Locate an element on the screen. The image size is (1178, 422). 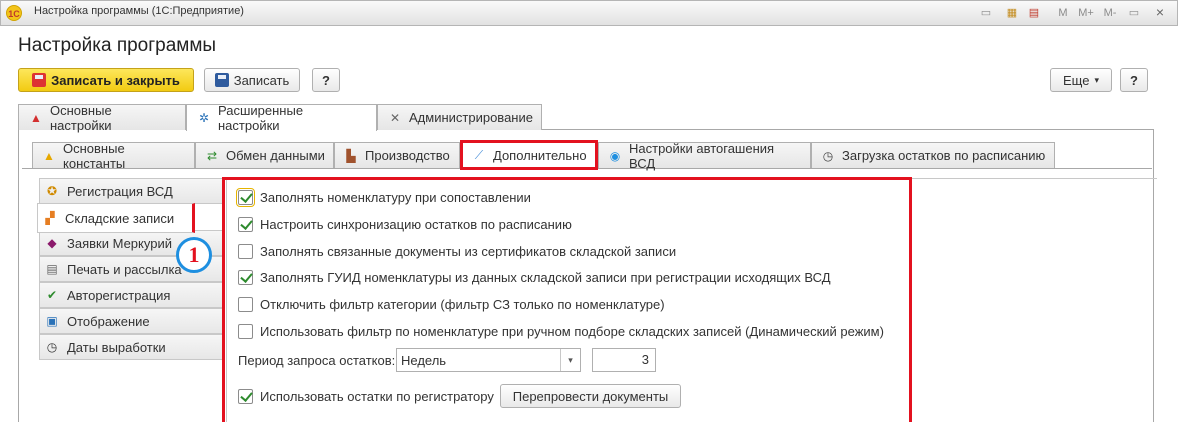
tab-additional: ⟋ Дополнительно is located at coordinates (529, 155).